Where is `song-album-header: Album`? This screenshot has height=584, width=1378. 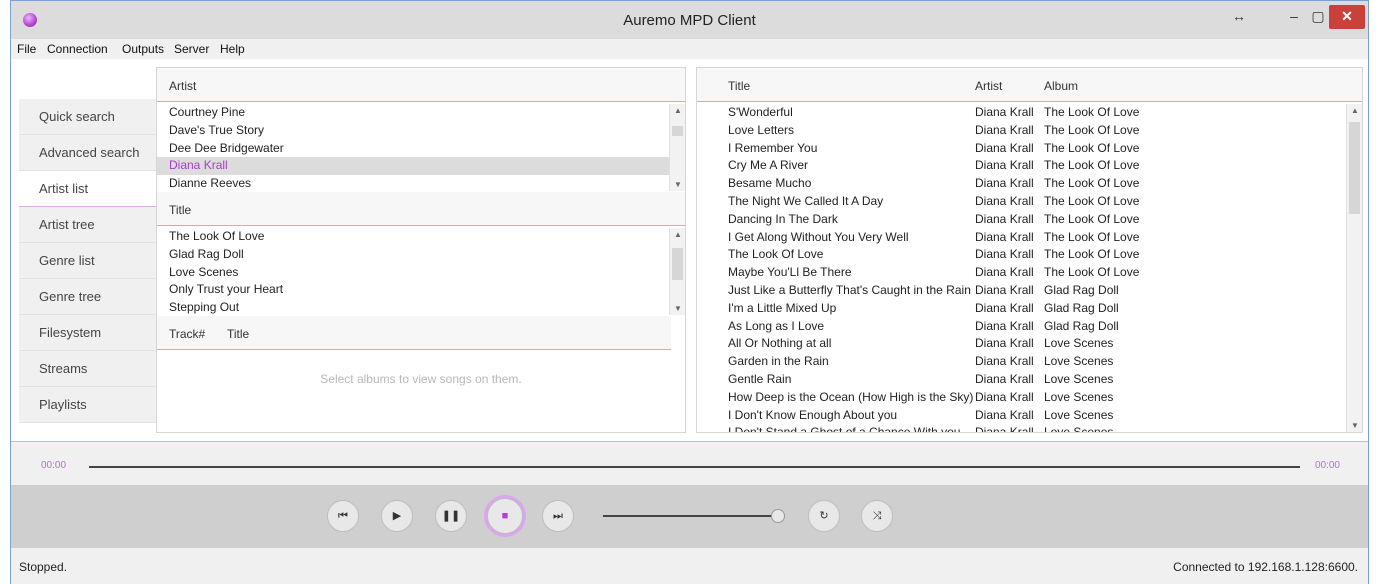
song-album-header: Album is located at coordinates (1061, 86).